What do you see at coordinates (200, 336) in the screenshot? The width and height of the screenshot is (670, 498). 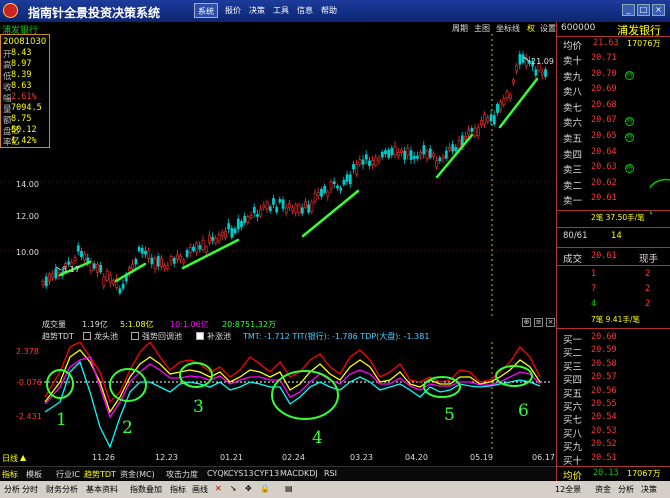 I see `checkbox-catchup-pool` at bounding box center [200, 336].